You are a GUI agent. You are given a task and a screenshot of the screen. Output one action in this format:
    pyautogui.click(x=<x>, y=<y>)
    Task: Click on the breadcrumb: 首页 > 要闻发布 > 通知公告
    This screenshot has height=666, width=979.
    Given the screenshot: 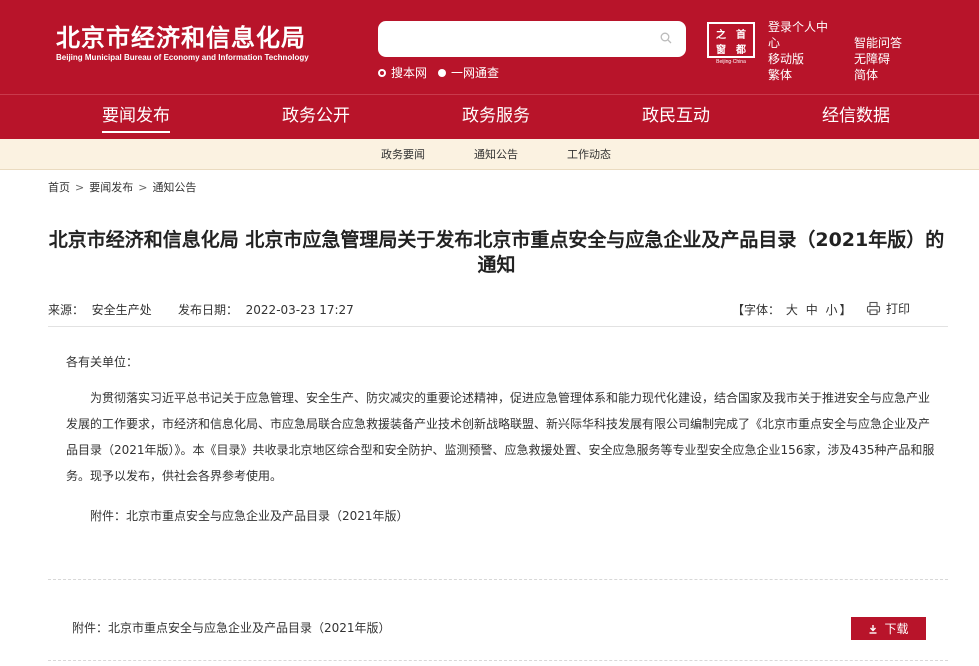 What is the action you would take?
    pyautogui.click(x=122, y=187)
    